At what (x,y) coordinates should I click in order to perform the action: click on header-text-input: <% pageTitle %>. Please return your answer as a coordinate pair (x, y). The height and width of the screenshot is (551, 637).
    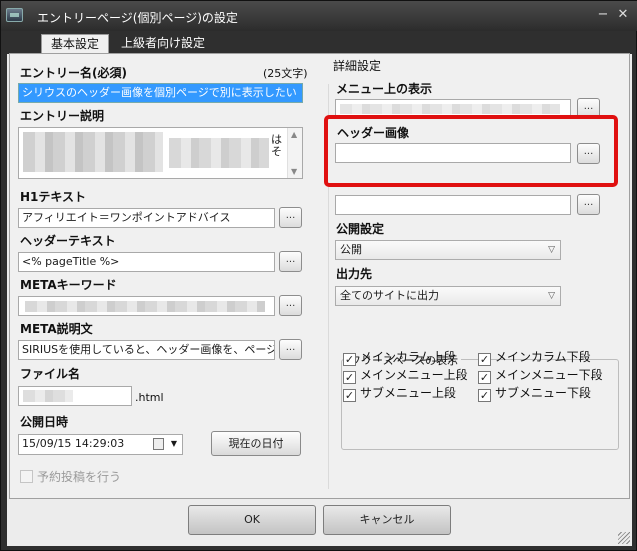
    Looking at the image, I should click on (146, 262).